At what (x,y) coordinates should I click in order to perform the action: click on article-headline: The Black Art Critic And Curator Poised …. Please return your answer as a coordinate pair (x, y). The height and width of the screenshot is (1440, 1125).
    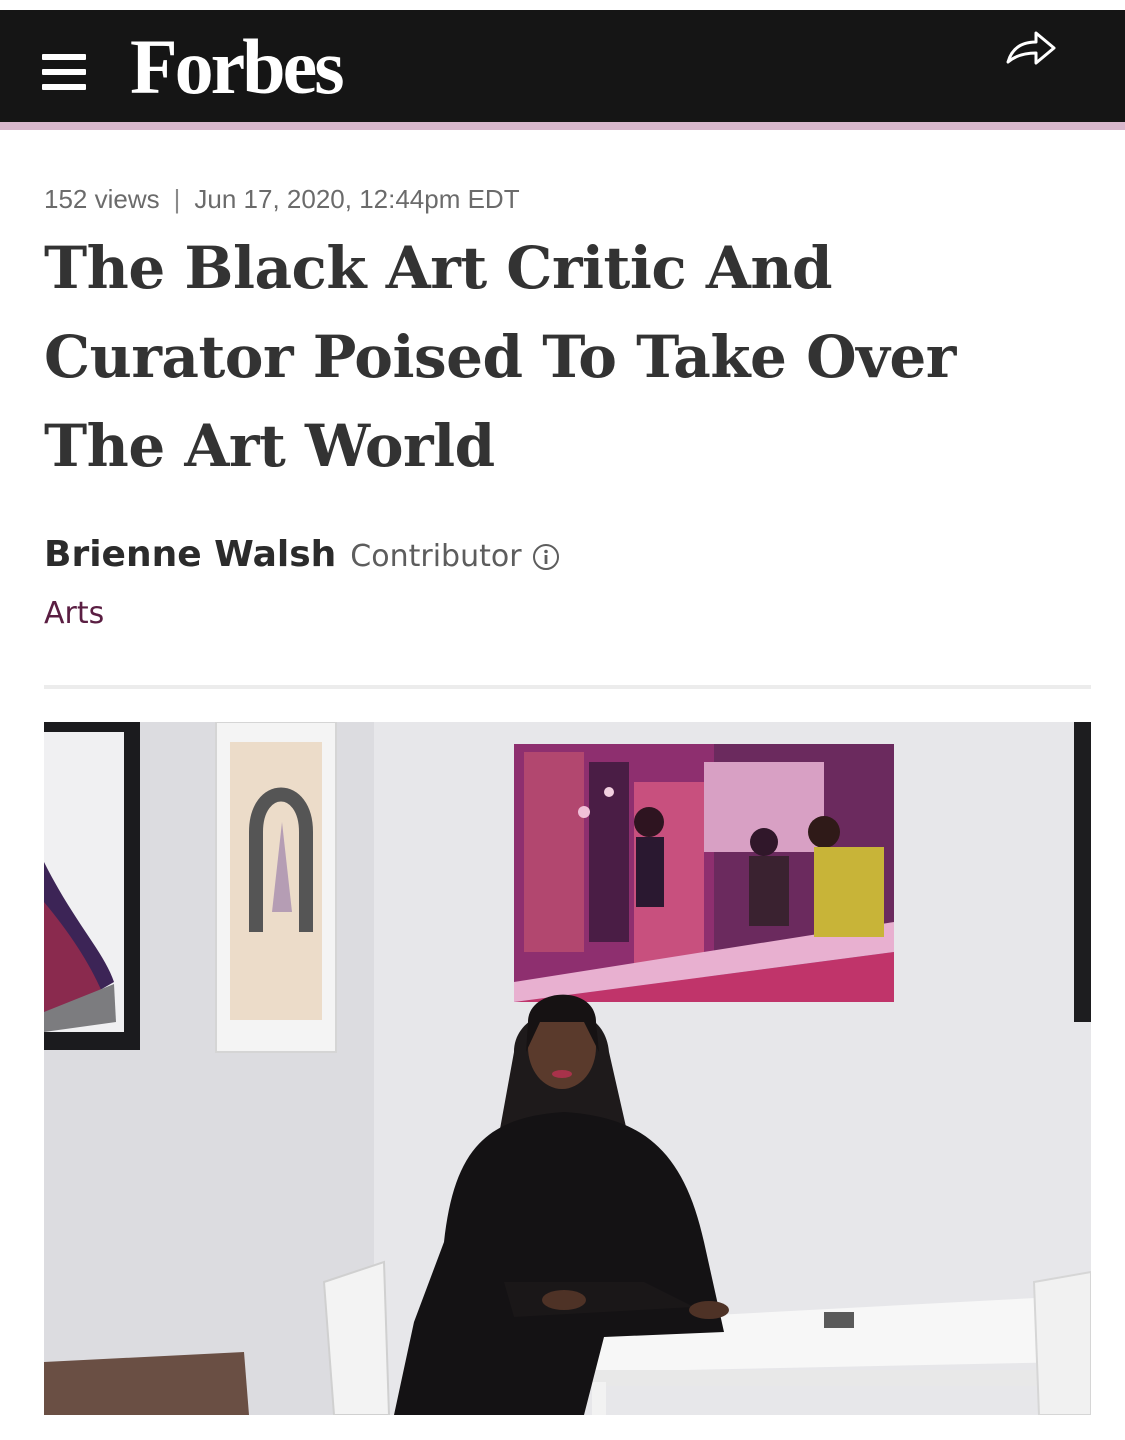
    Looking at the image, I should click on (500, 357).